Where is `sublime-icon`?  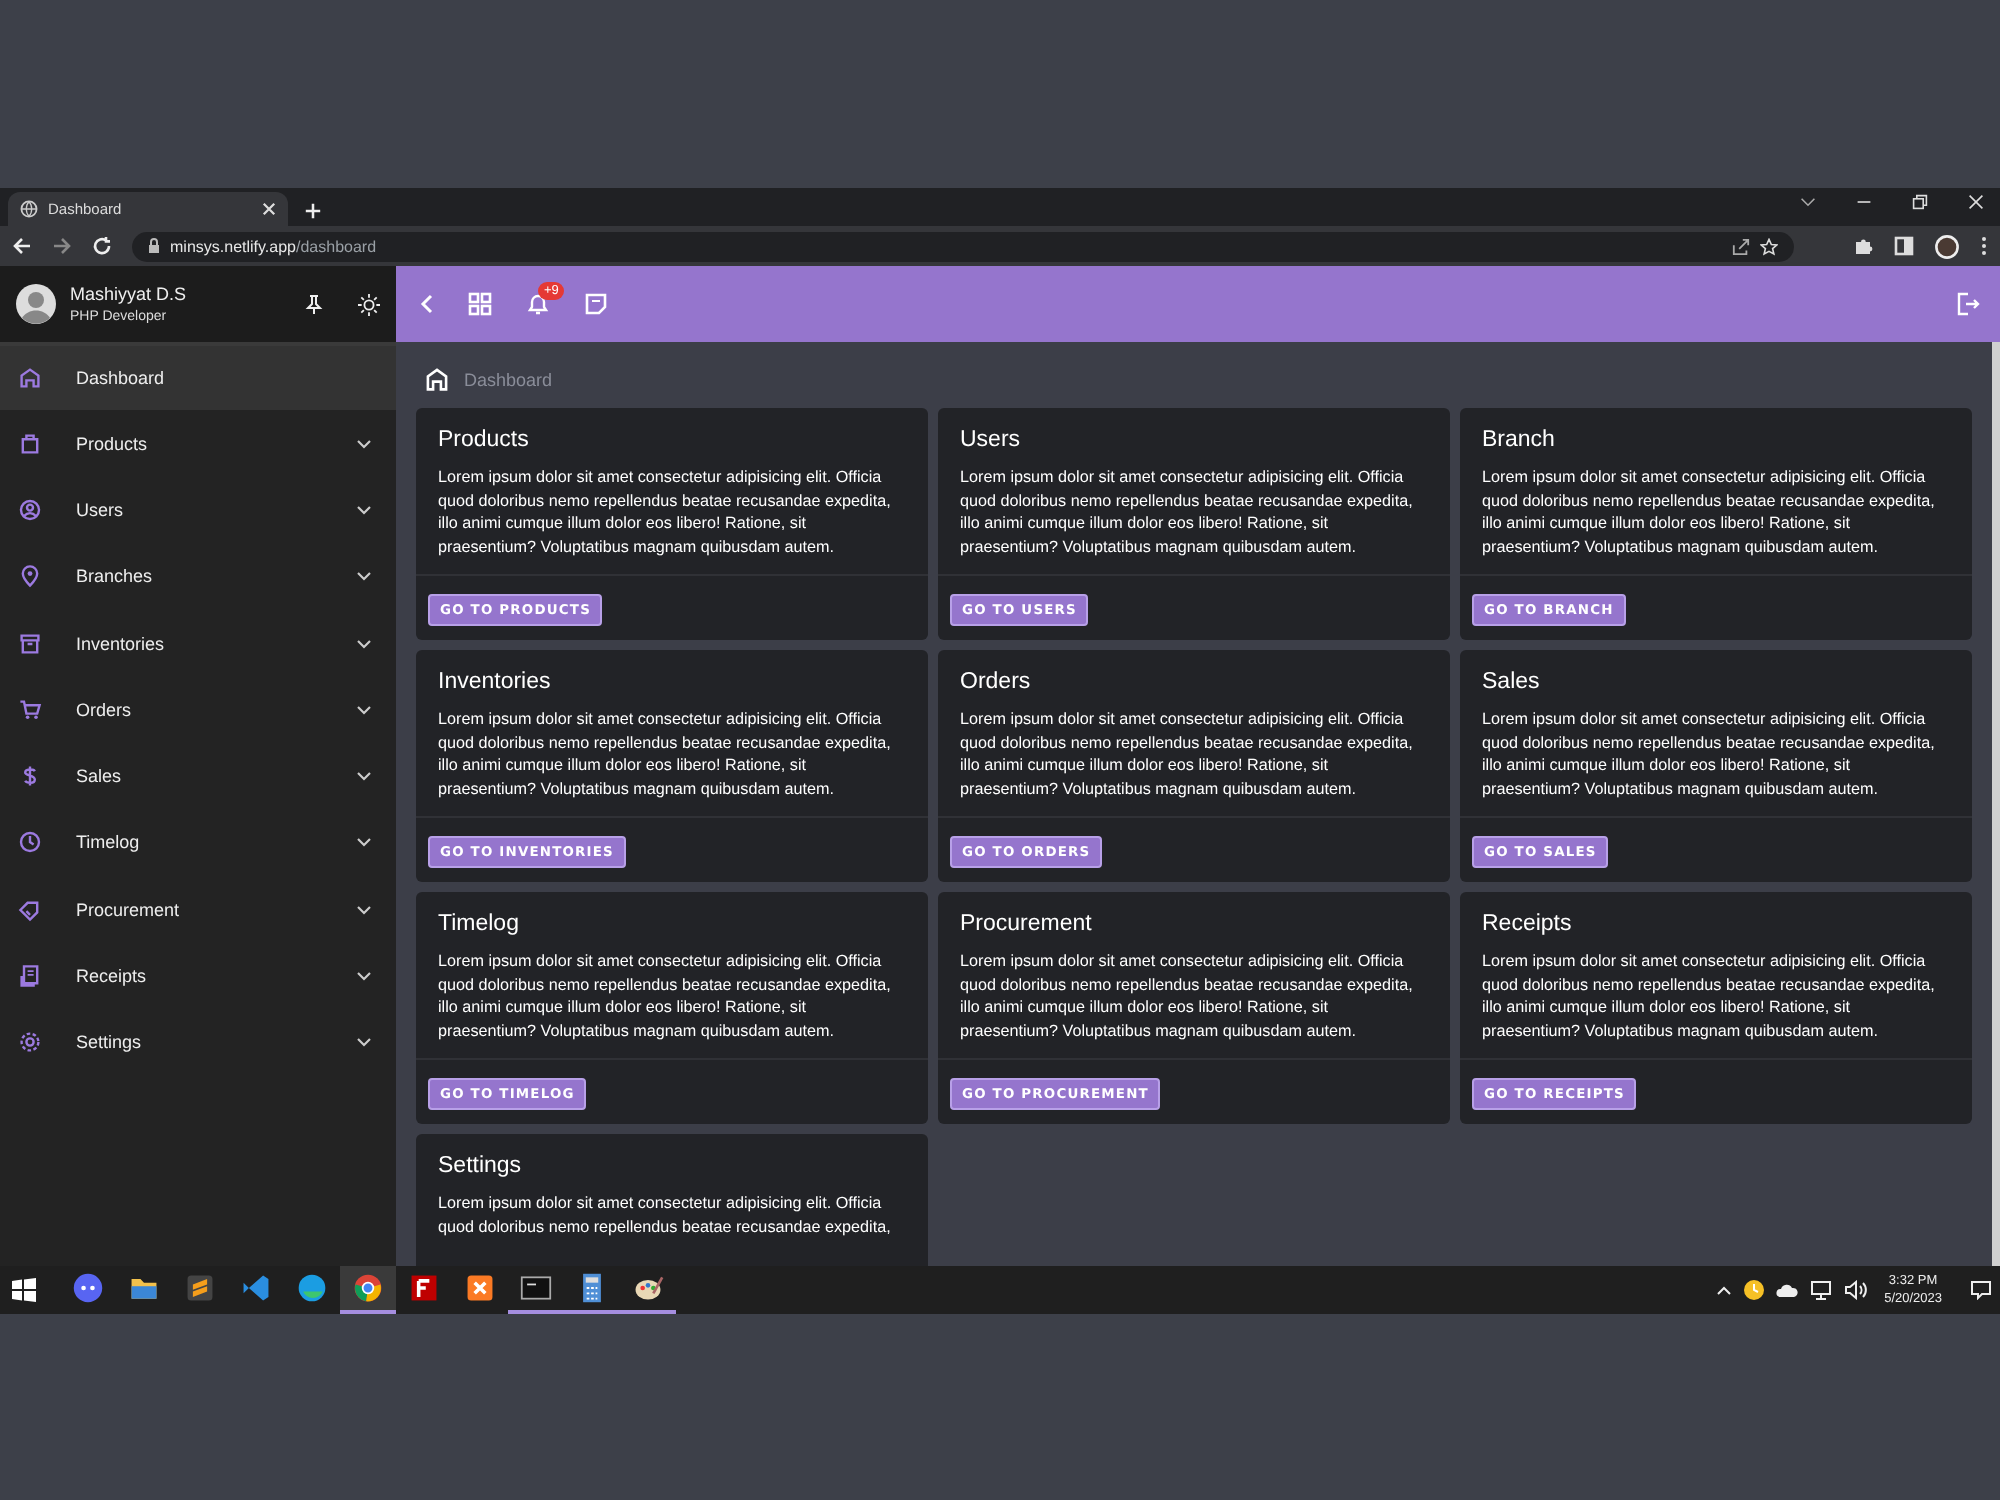
sublime-icon is located at coordinates (200, 1288).